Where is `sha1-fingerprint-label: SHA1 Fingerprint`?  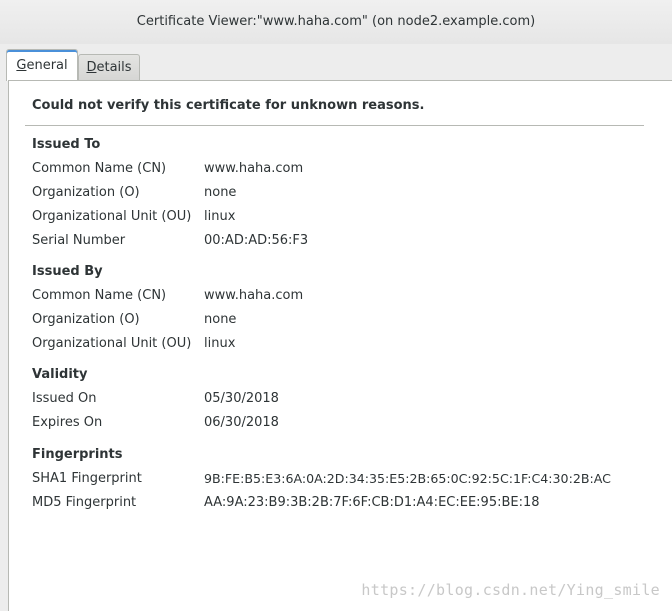
sha1-fingerprint-label: SHA1 Fingerprint is located at coordinates (87, 478).